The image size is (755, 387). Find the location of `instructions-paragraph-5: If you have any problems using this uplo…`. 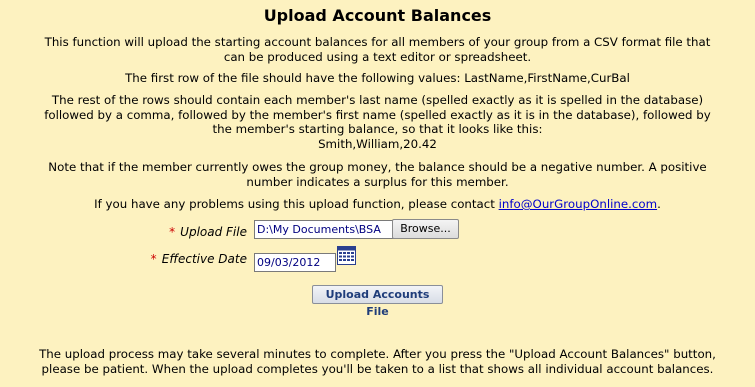

instructions-paragraph-5: If you have any problems using this uplo… is located at coordinates (377, 204).